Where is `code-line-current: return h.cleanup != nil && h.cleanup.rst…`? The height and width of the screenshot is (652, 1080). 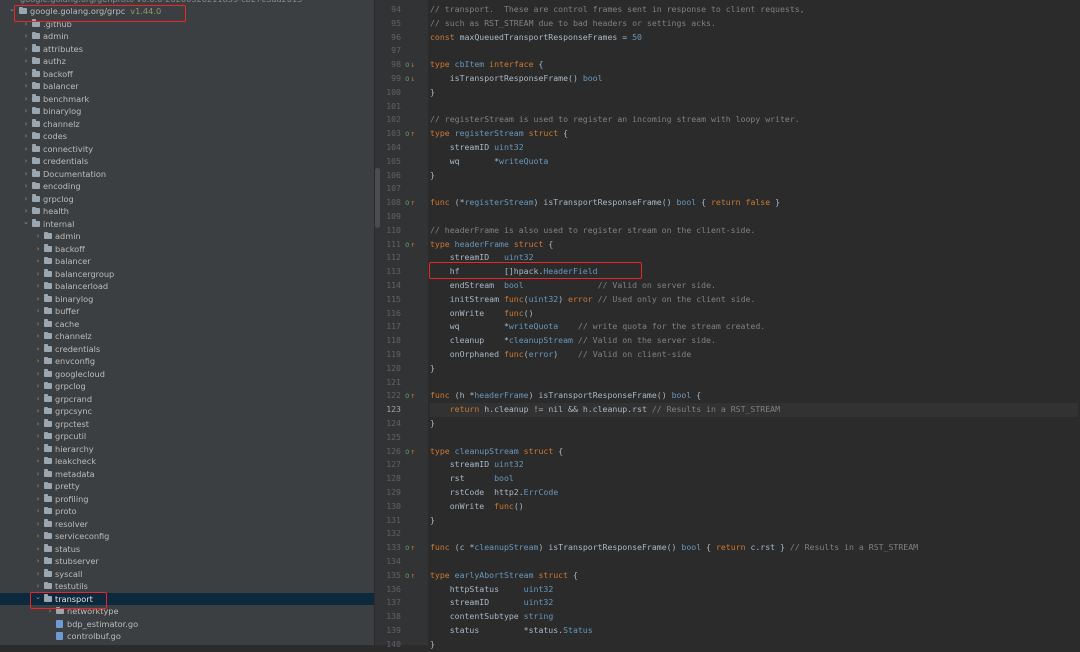 code-line-current: return h.cleanup != nil && h.cleanup.rst… is located at coordinates (754, 410).